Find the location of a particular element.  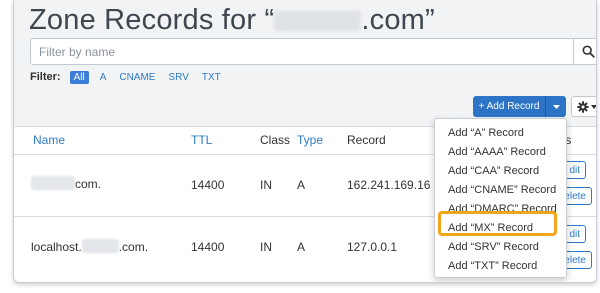

search-button is located at coordinates (584, 51).